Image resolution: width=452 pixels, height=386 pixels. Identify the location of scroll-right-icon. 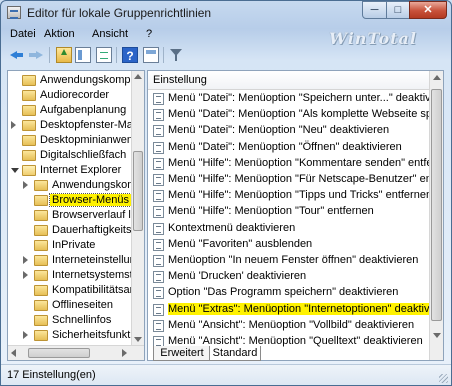
(124, 353).